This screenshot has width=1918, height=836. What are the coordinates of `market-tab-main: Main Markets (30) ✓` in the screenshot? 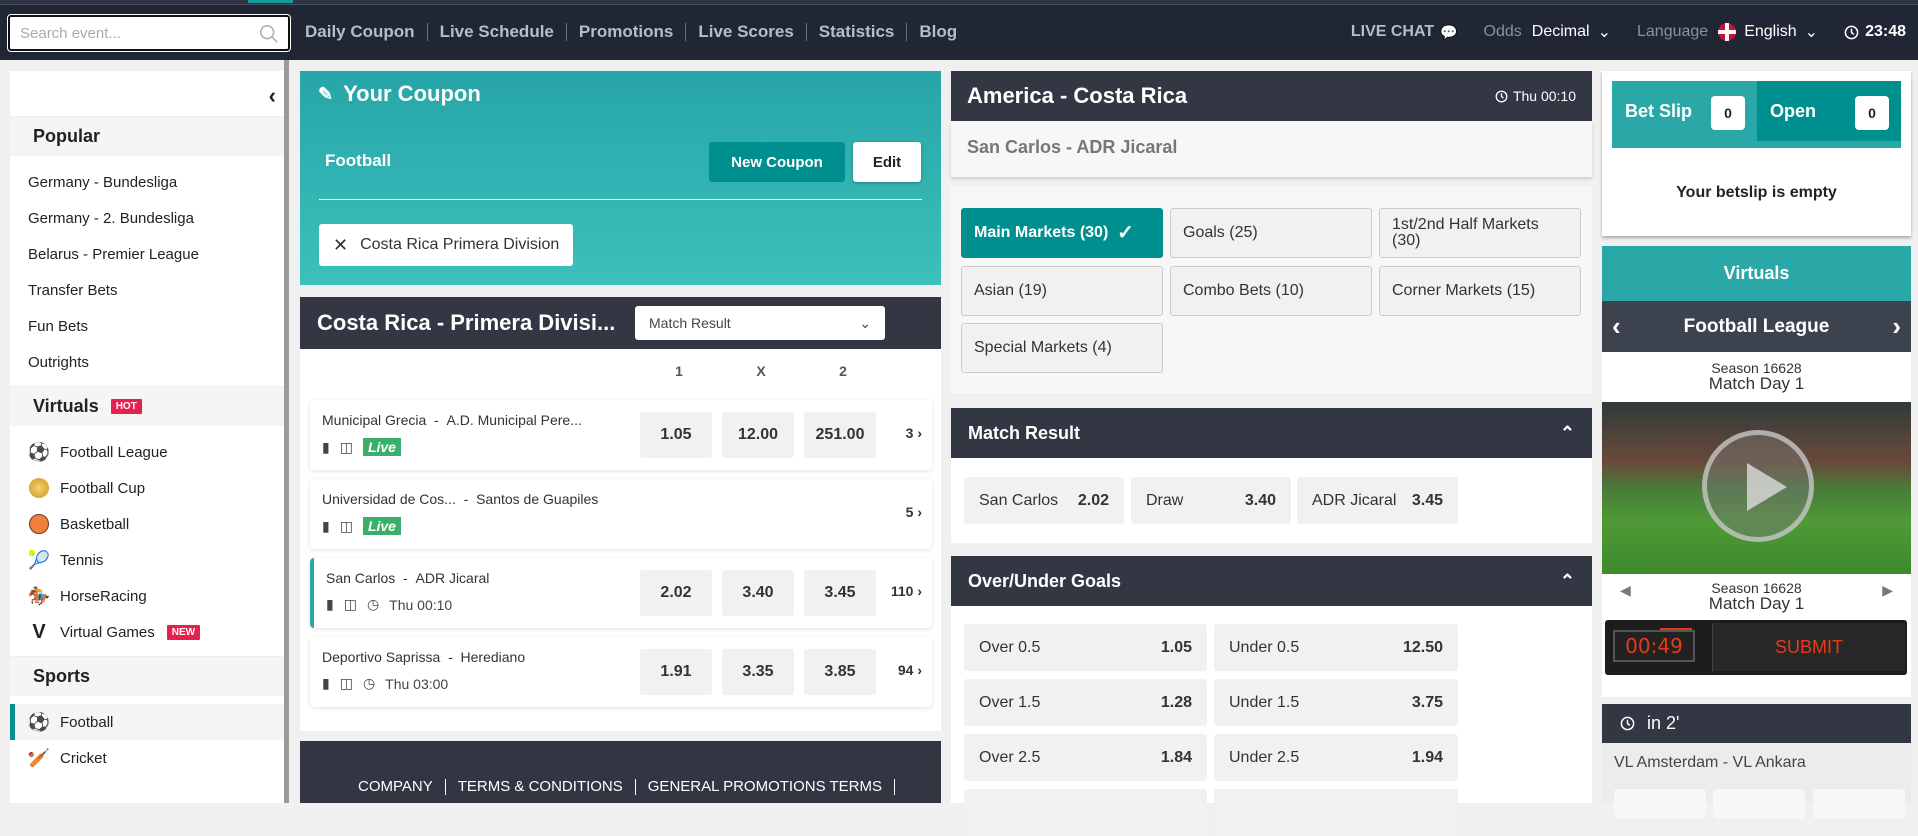 It's located at (1062, 233).